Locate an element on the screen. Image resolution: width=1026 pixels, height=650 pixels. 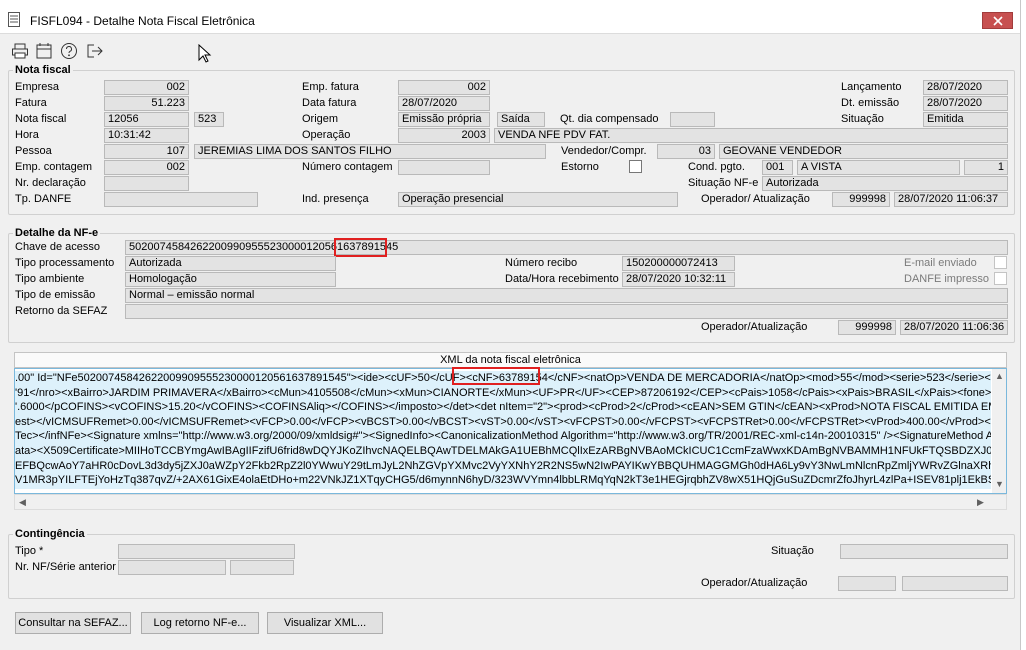
hora-field: 10:31:42 is located at coordinates (146, 135).